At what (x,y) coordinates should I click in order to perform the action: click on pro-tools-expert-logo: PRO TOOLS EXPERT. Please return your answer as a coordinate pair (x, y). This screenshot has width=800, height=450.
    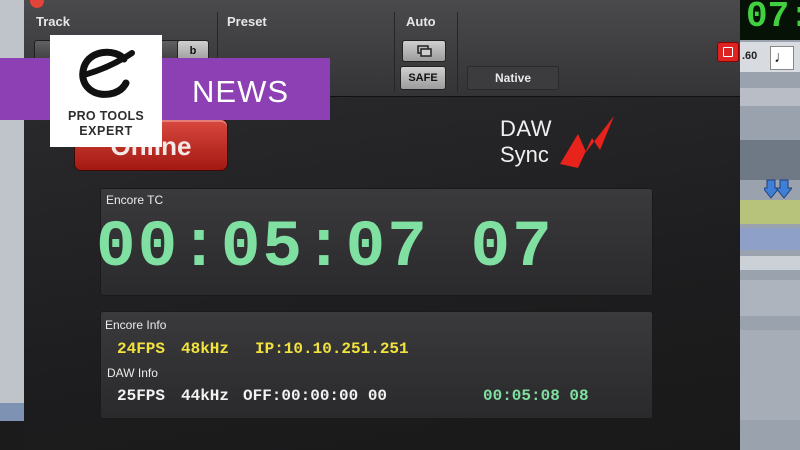
    Looking at the image, I should click on (106, 91).